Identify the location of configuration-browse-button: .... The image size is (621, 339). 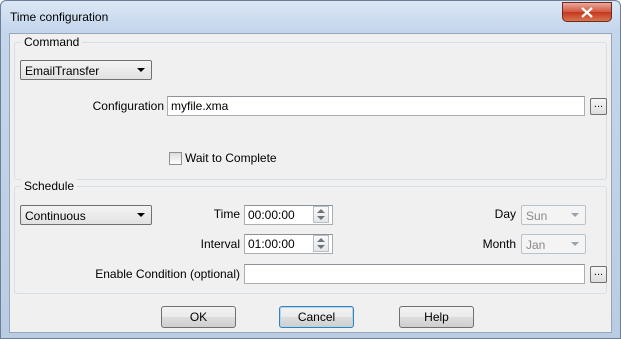
(598, 106).